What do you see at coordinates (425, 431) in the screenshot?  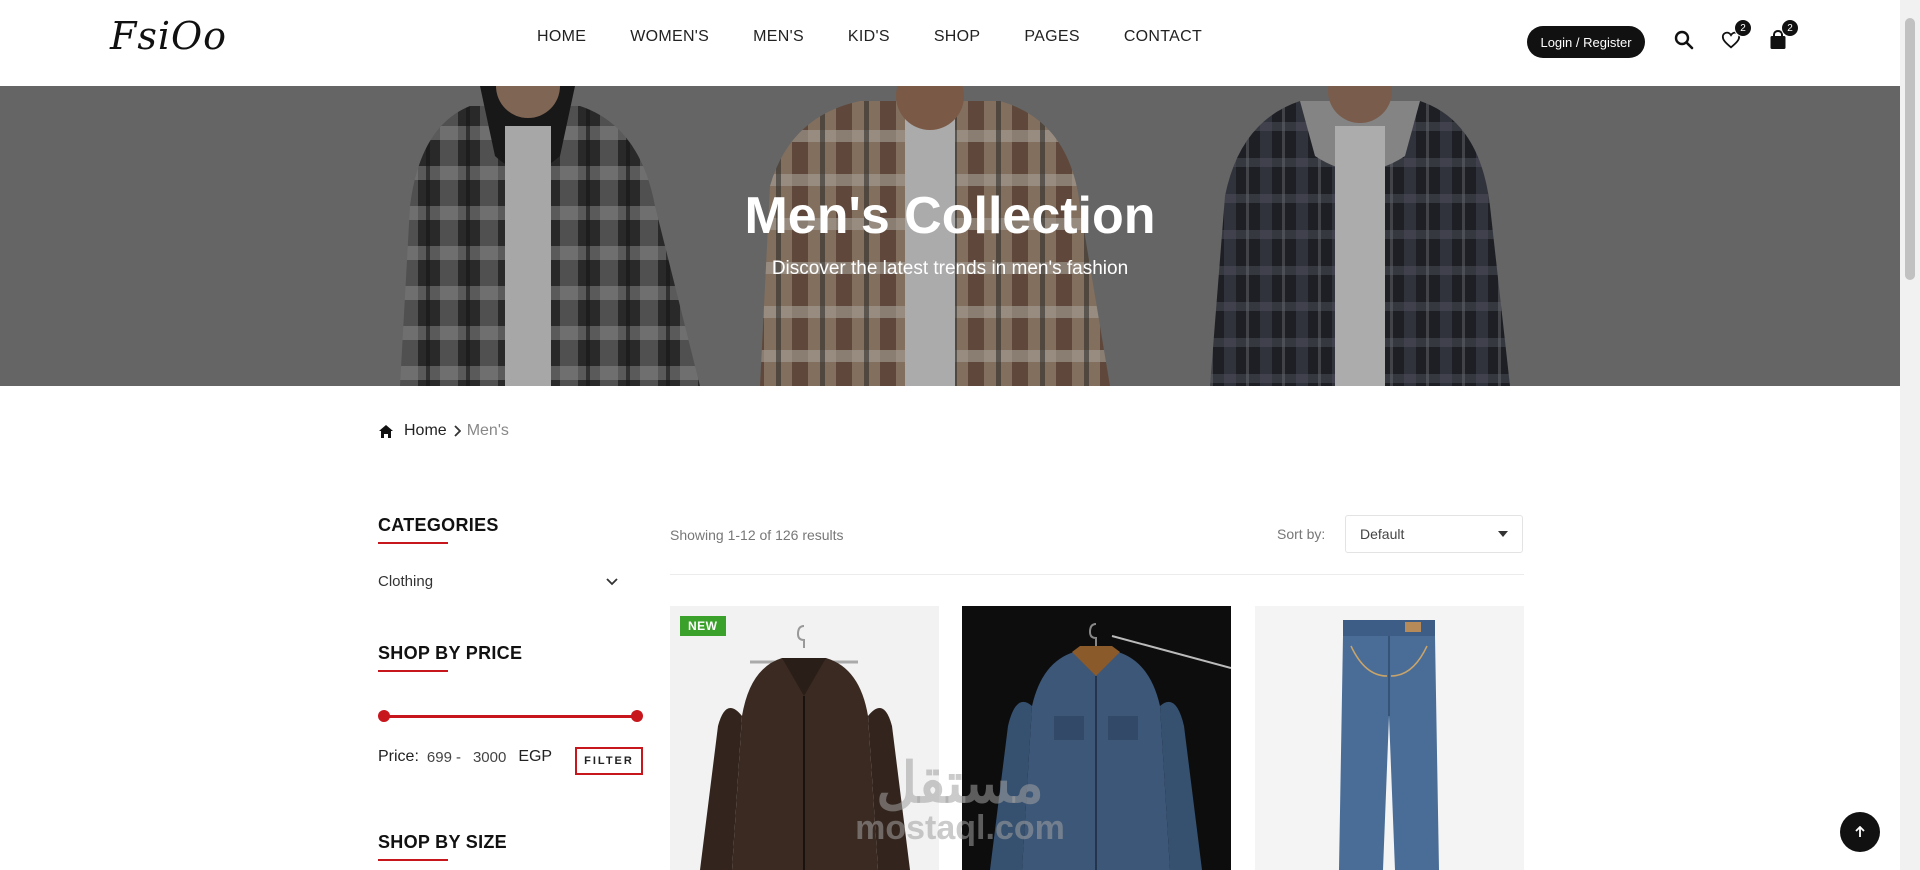 I see `breadcrumb-home-link: Home` at bounding box center [425, 431].